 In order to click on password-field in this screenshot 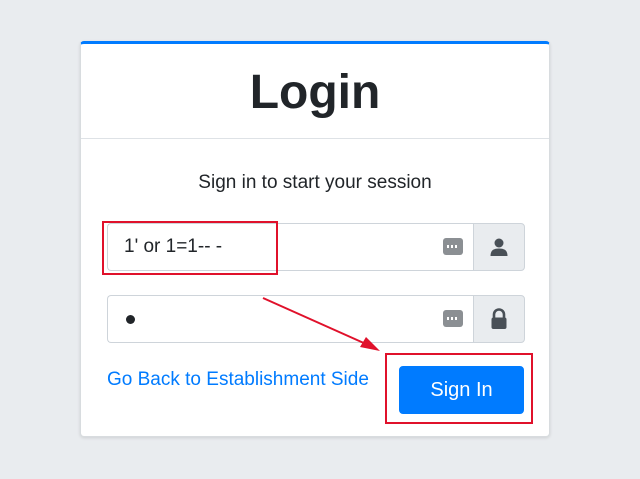, I will do `click(290, 319)`.